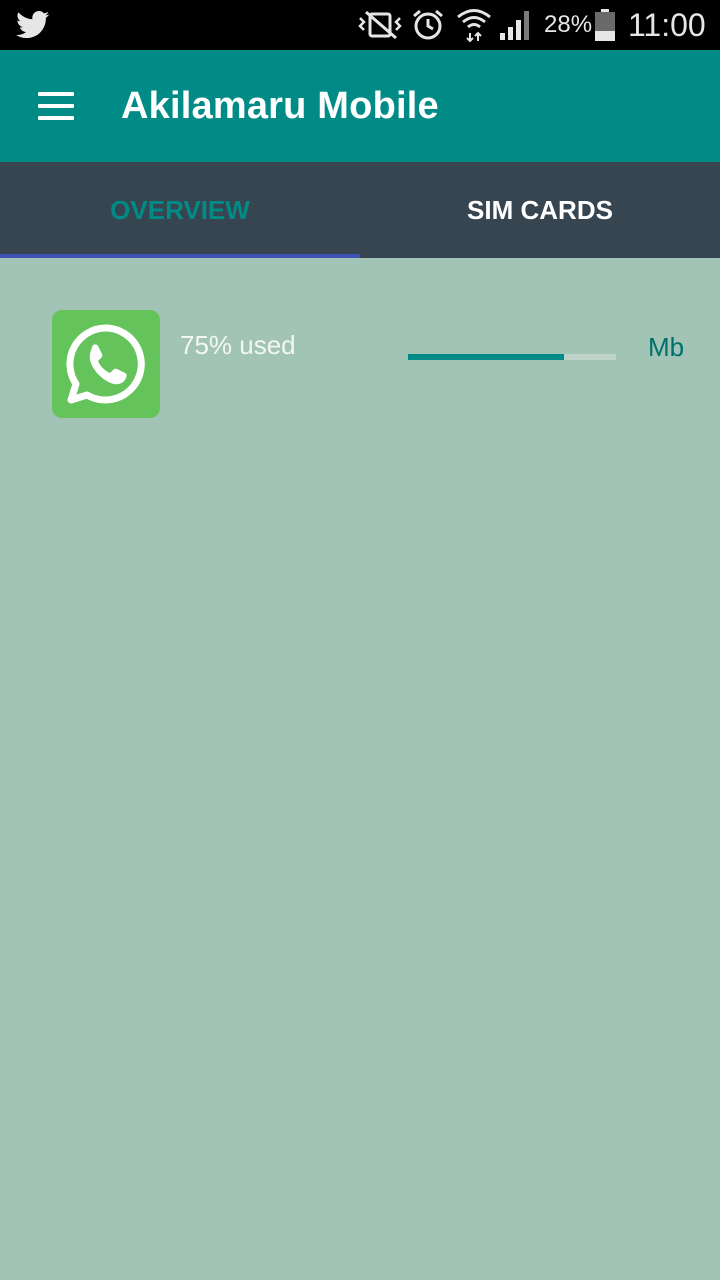 Image resolution: width=720 pixels, height=1280 pixels. I want to click on battery-icon, so click(605, 25).